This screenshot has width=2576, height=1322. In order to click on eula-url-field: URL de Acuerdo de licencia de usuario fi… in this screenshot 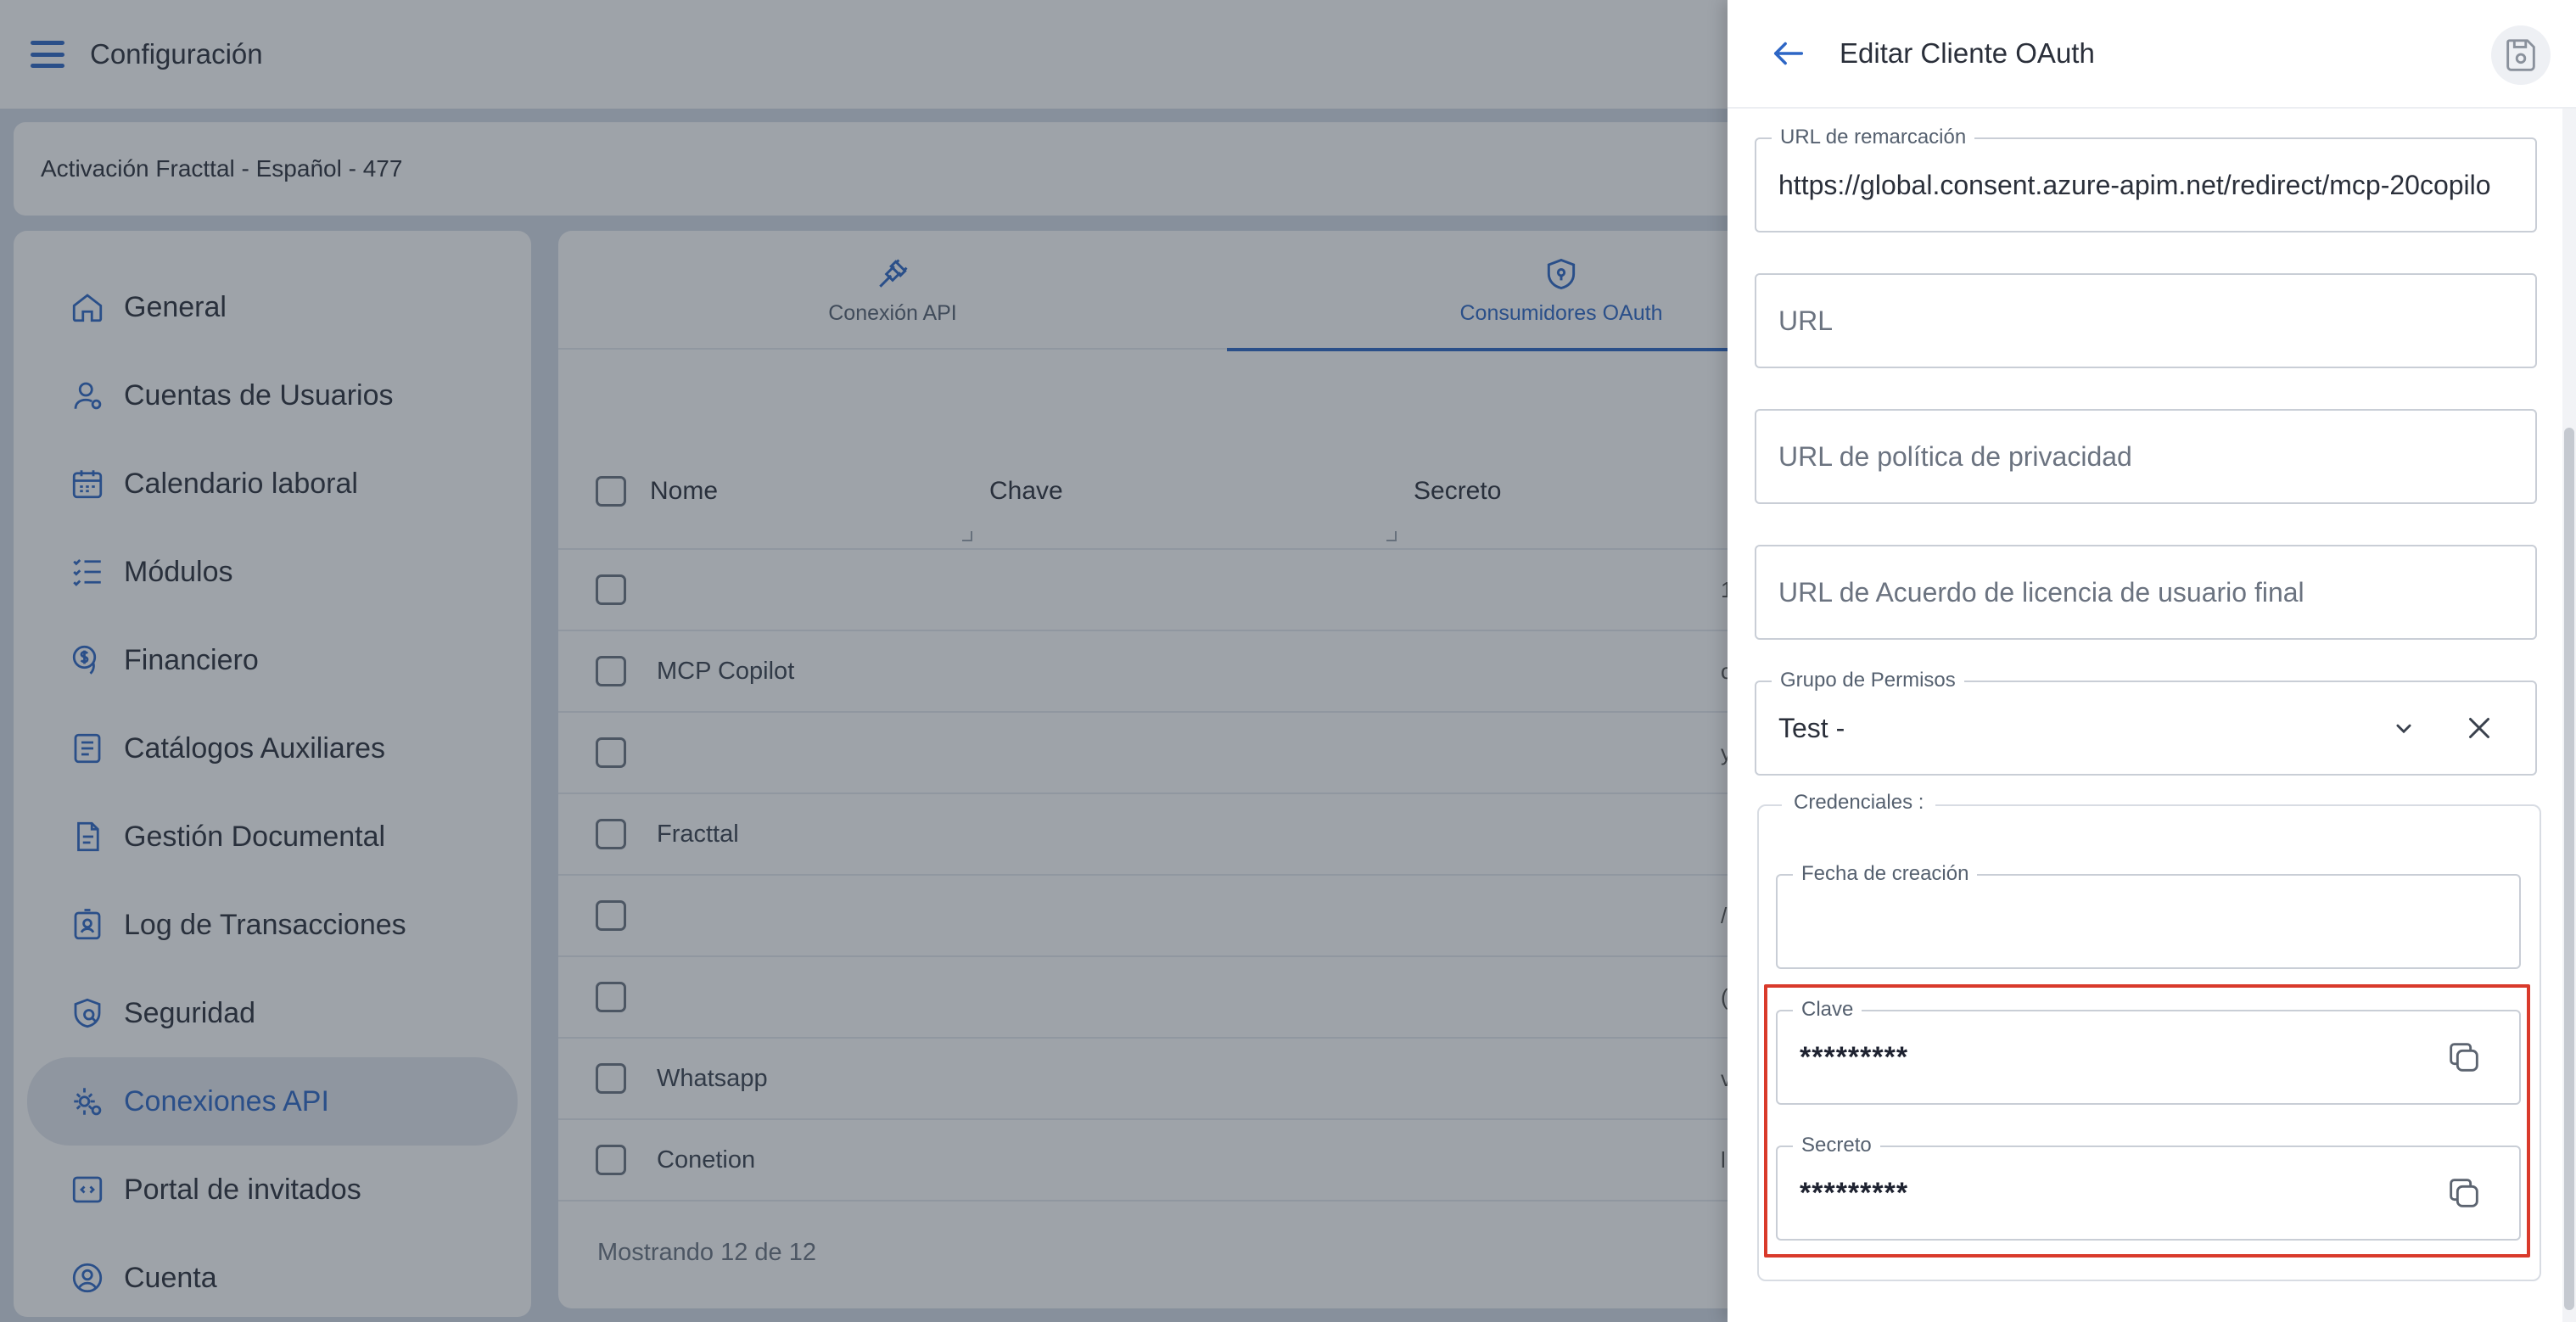, I will do `click(2146, 592)`.